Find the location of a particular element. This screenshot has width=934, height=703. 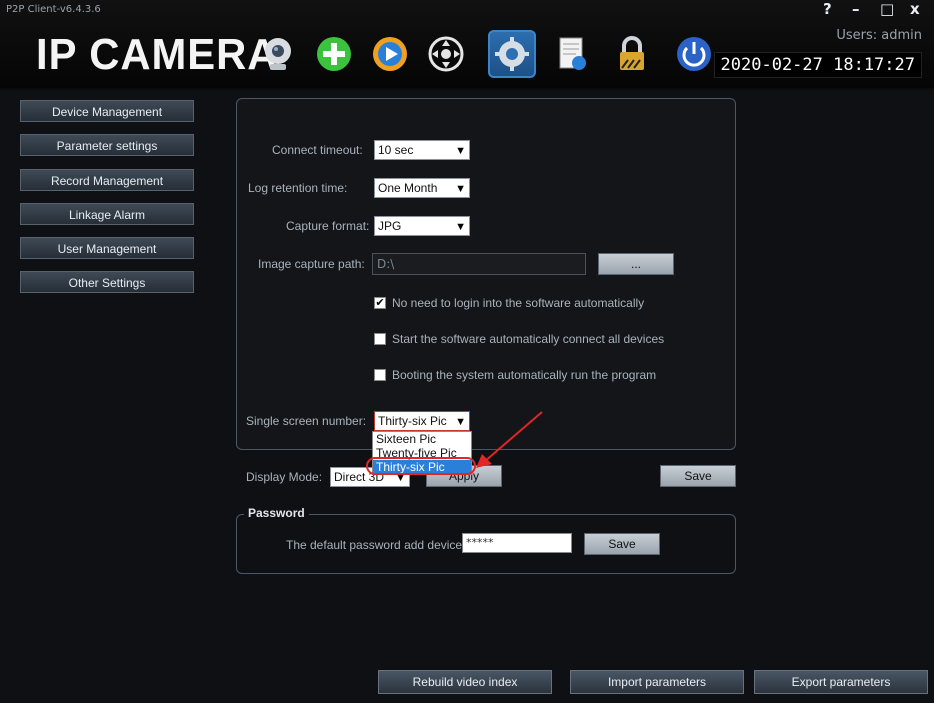

connect-timeout-select: 10 sec ▼ is located at coordinates (422, 150).